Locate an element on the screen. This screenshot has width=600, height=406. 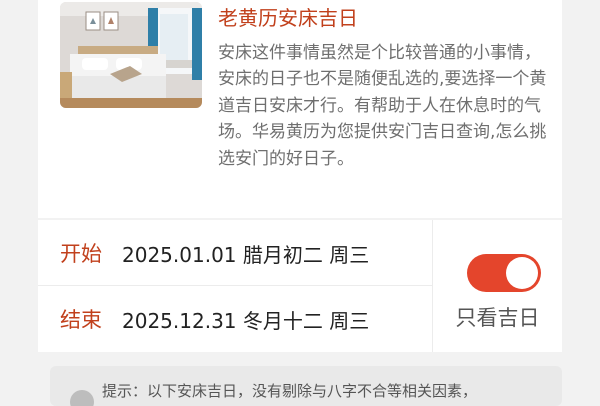
start-date-row: 开始 2025.01.01 腊月初二 周三 is located at coordinates (214, 253).